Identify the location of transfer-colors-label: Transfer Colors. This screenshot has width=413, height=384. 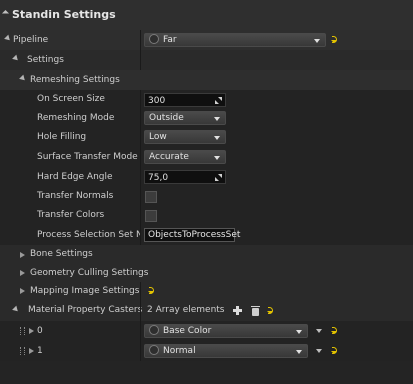
(71, 215).